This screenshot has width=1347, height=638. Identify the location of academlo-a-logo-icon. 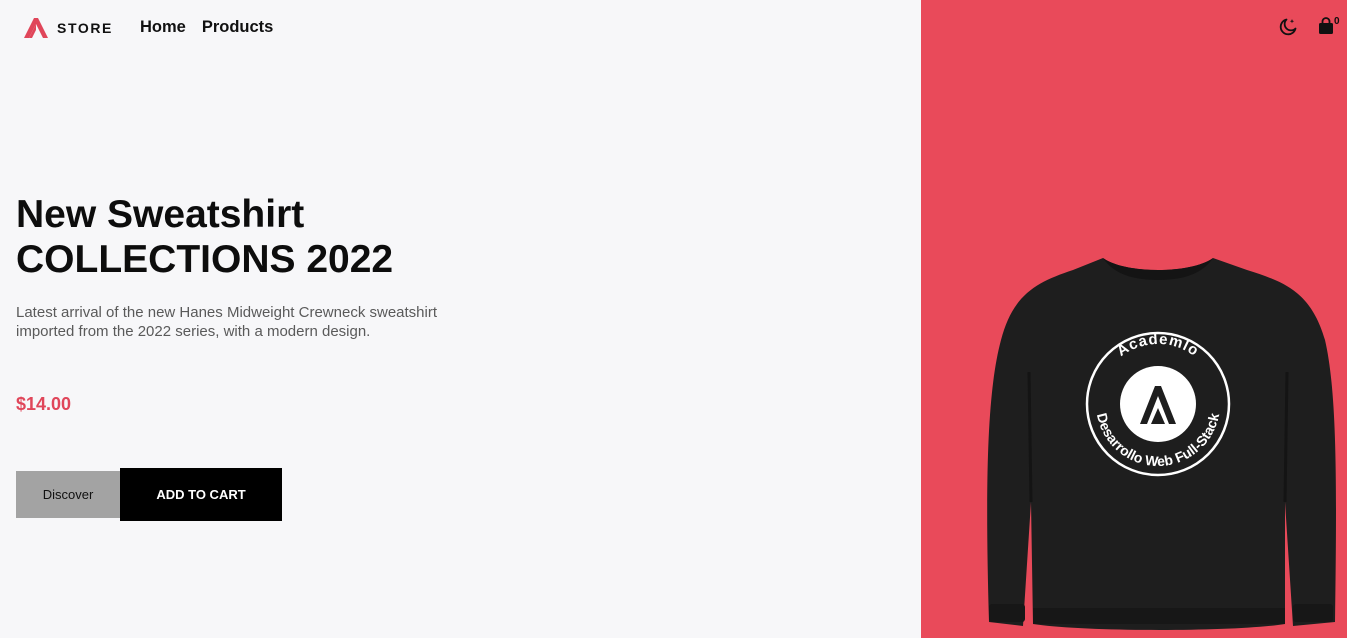
(36, 28).